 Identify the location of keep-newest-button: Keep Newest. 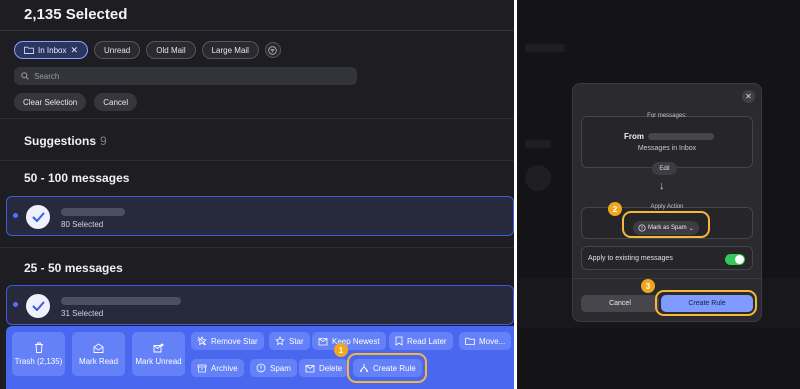
(349, 341).